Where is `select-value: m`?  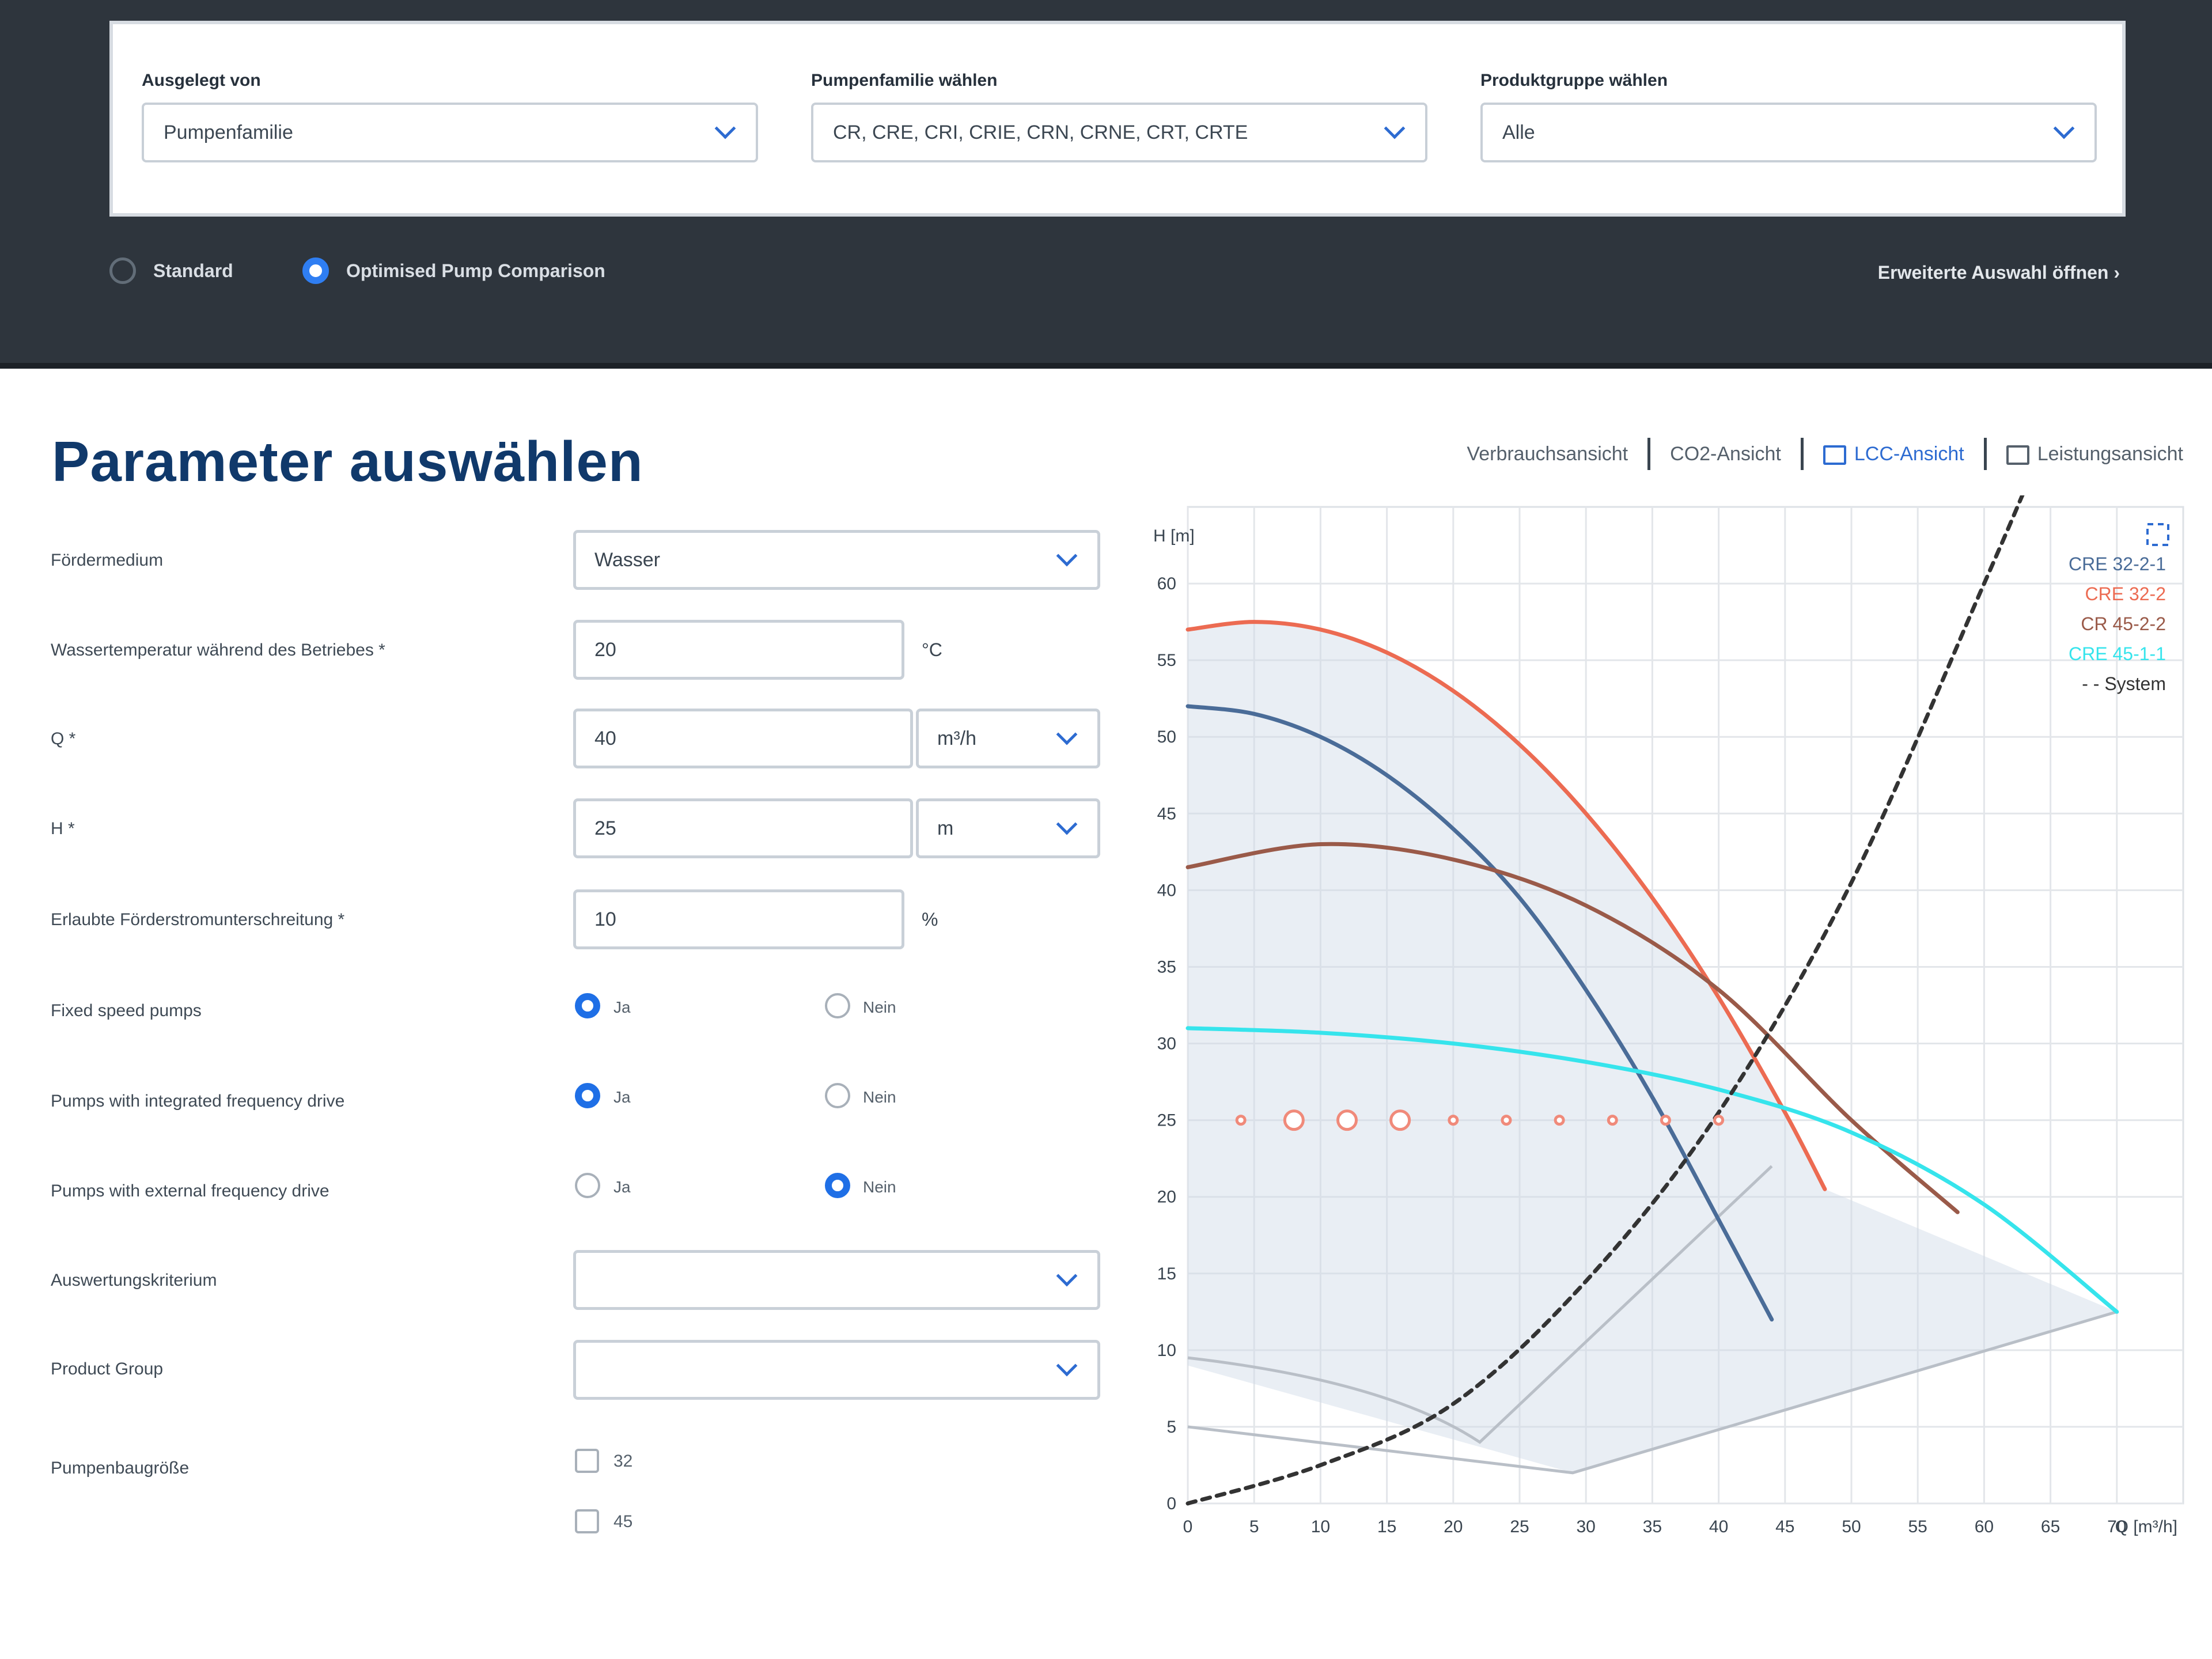 select-value: m is located at coordinates (945, 828).